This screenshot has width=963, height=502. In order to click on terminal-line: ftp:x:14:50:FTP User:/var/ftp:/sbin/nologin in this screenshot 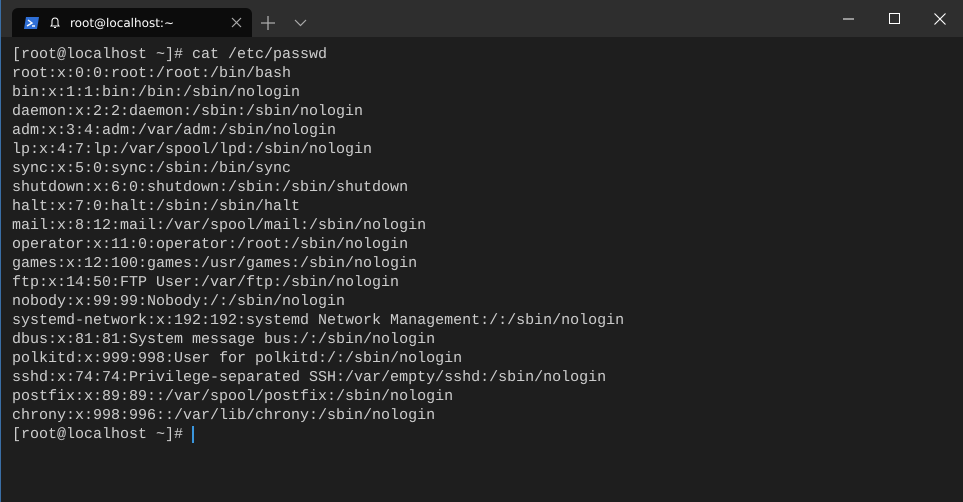, I will do `click(206, 282)`.